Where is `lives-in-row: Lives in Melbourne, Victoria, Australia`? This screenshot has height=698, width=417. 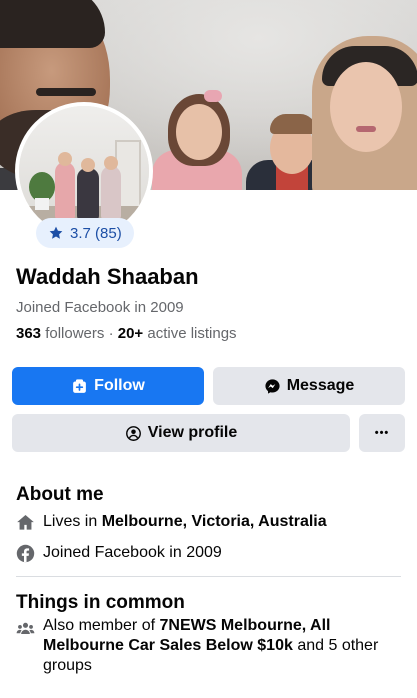 lives-in-row: Lives in Melbourne, Victoria, Australia is located at coordinates (171, 522).